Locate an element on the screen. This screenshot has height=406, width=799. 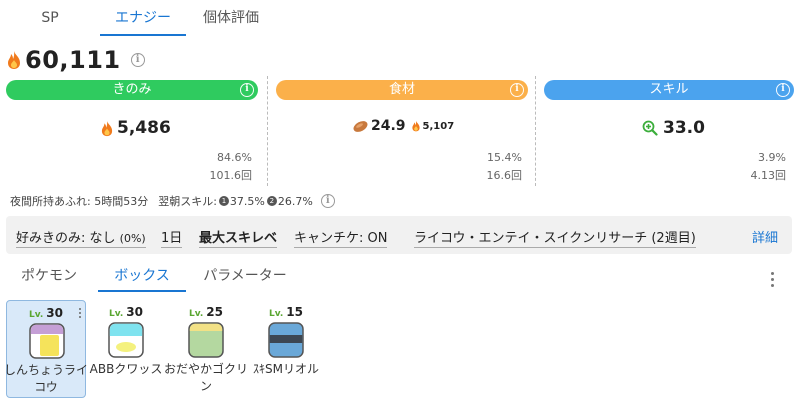
skill-count-value: 33.0 is located at coordinates (684, 128).